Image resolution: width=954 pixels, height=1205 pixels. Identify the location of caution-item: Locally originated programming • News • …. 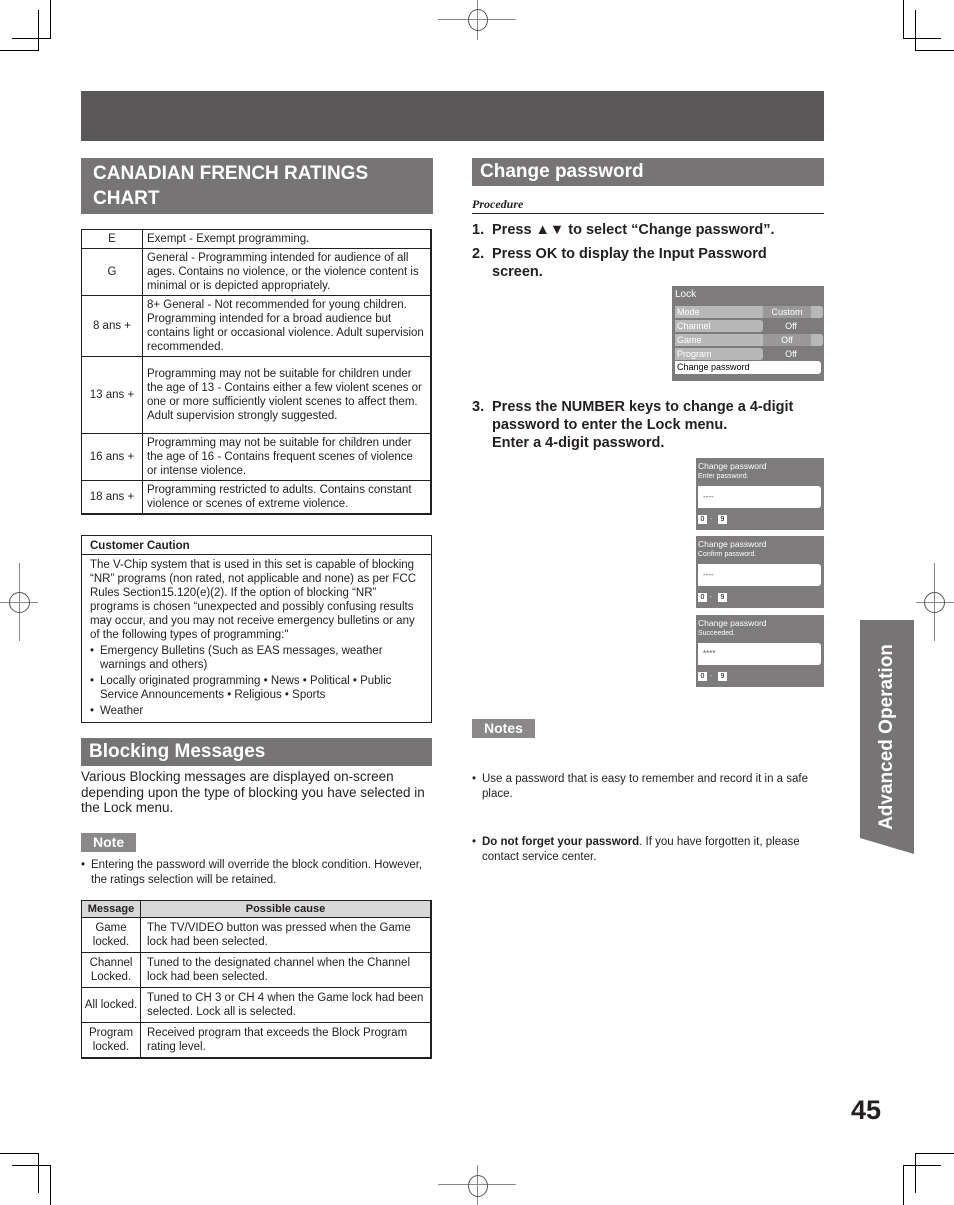
(256, 688).